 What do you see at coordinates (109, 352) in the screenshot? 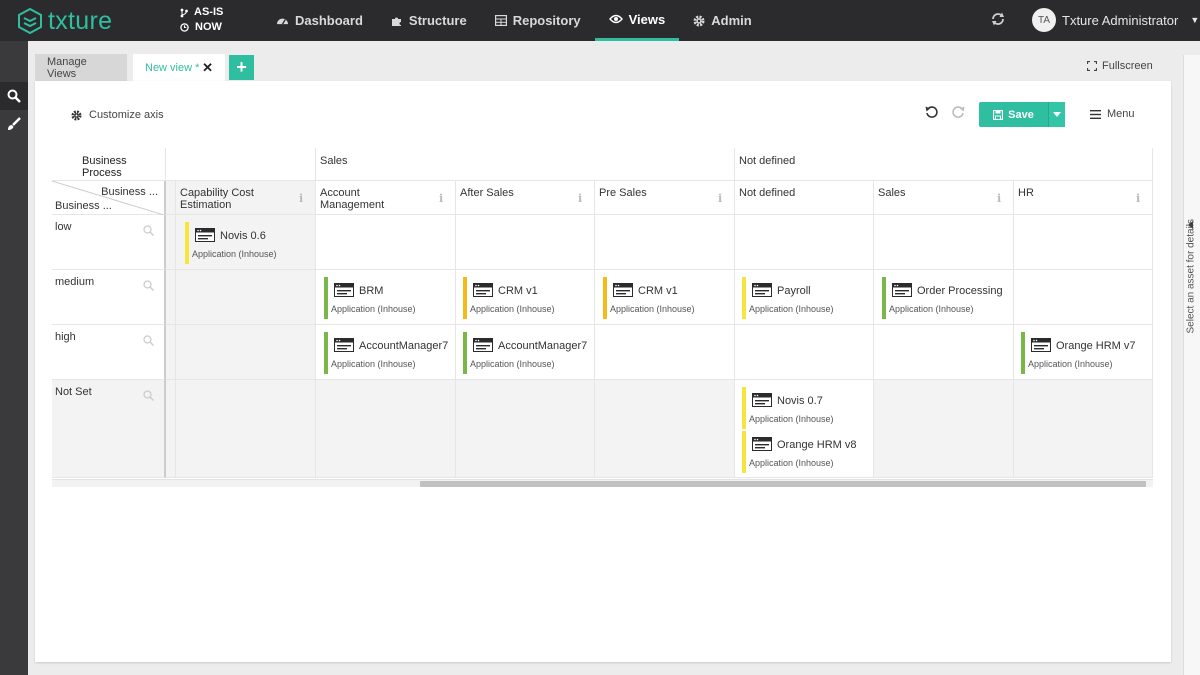
I see `row-header: high` at bounding box center [109, 352].